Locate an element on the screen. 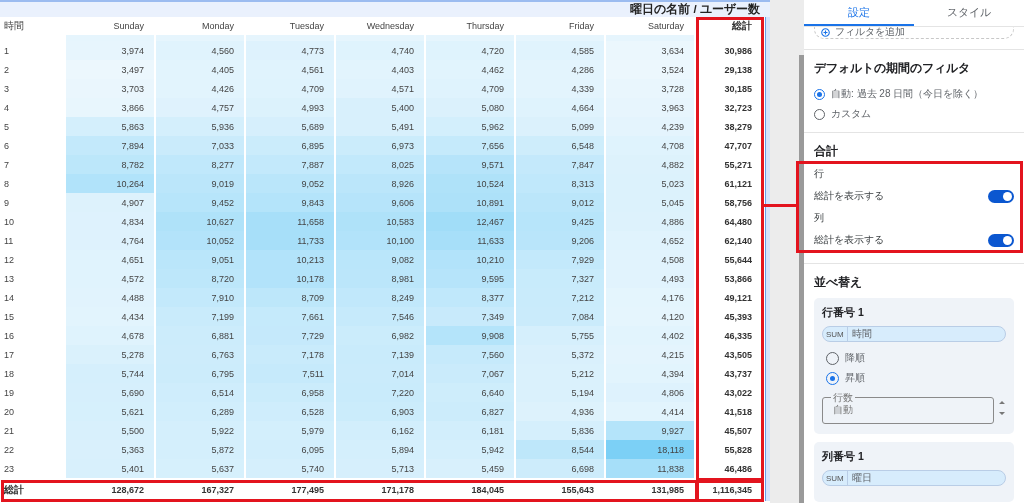 The image size is (1024, 503). scrollbar is located at coordinates (801, 279).